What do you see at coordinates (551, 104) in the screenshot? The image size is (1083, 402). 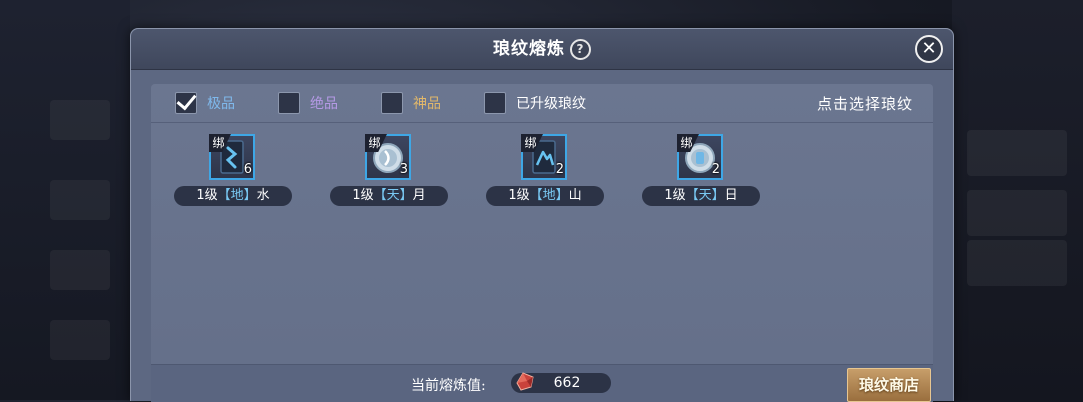 I see `filter-label: 已升级琅纹` at bounding box center [551, 104].